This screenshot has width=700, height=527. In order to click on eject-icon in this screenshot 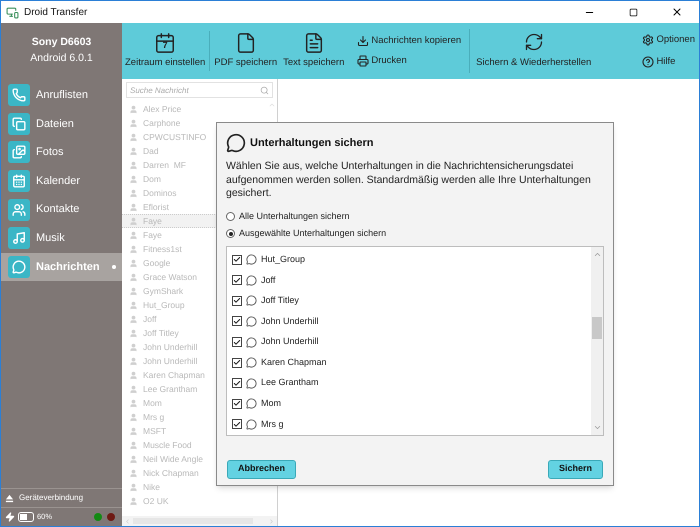, I will do `click(9, 498)`.